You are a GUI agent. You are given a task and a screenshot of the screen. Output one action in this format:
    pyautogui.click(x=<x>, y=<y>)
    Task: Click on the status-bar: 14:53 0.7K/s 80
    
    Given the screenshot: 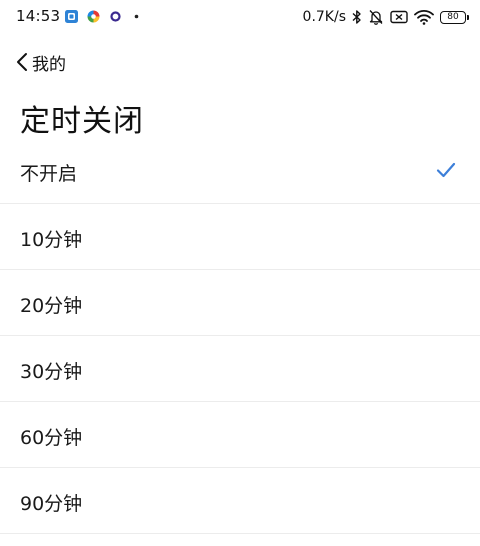 What is the action you would take?
    pyautogui.click(x=240, y=18)
    